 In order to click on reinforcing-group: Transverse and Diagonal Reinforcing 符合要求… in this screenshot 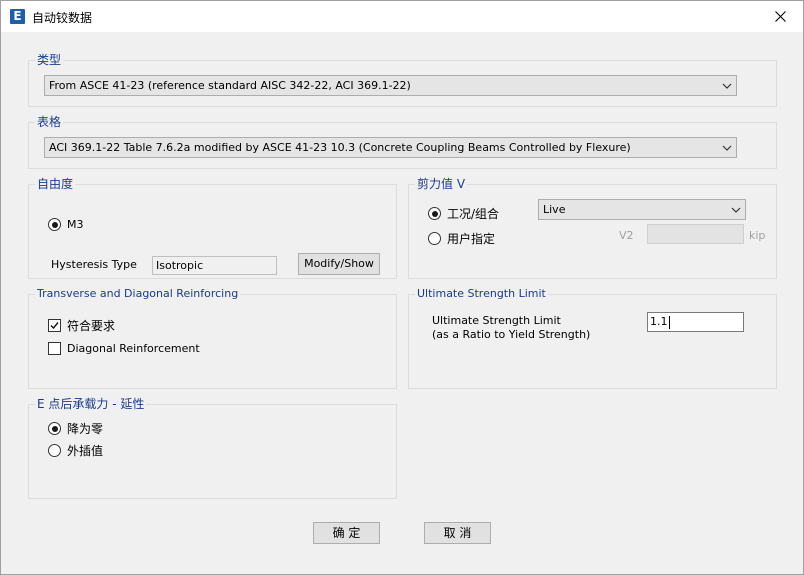, I will do `click(212, 338)`.